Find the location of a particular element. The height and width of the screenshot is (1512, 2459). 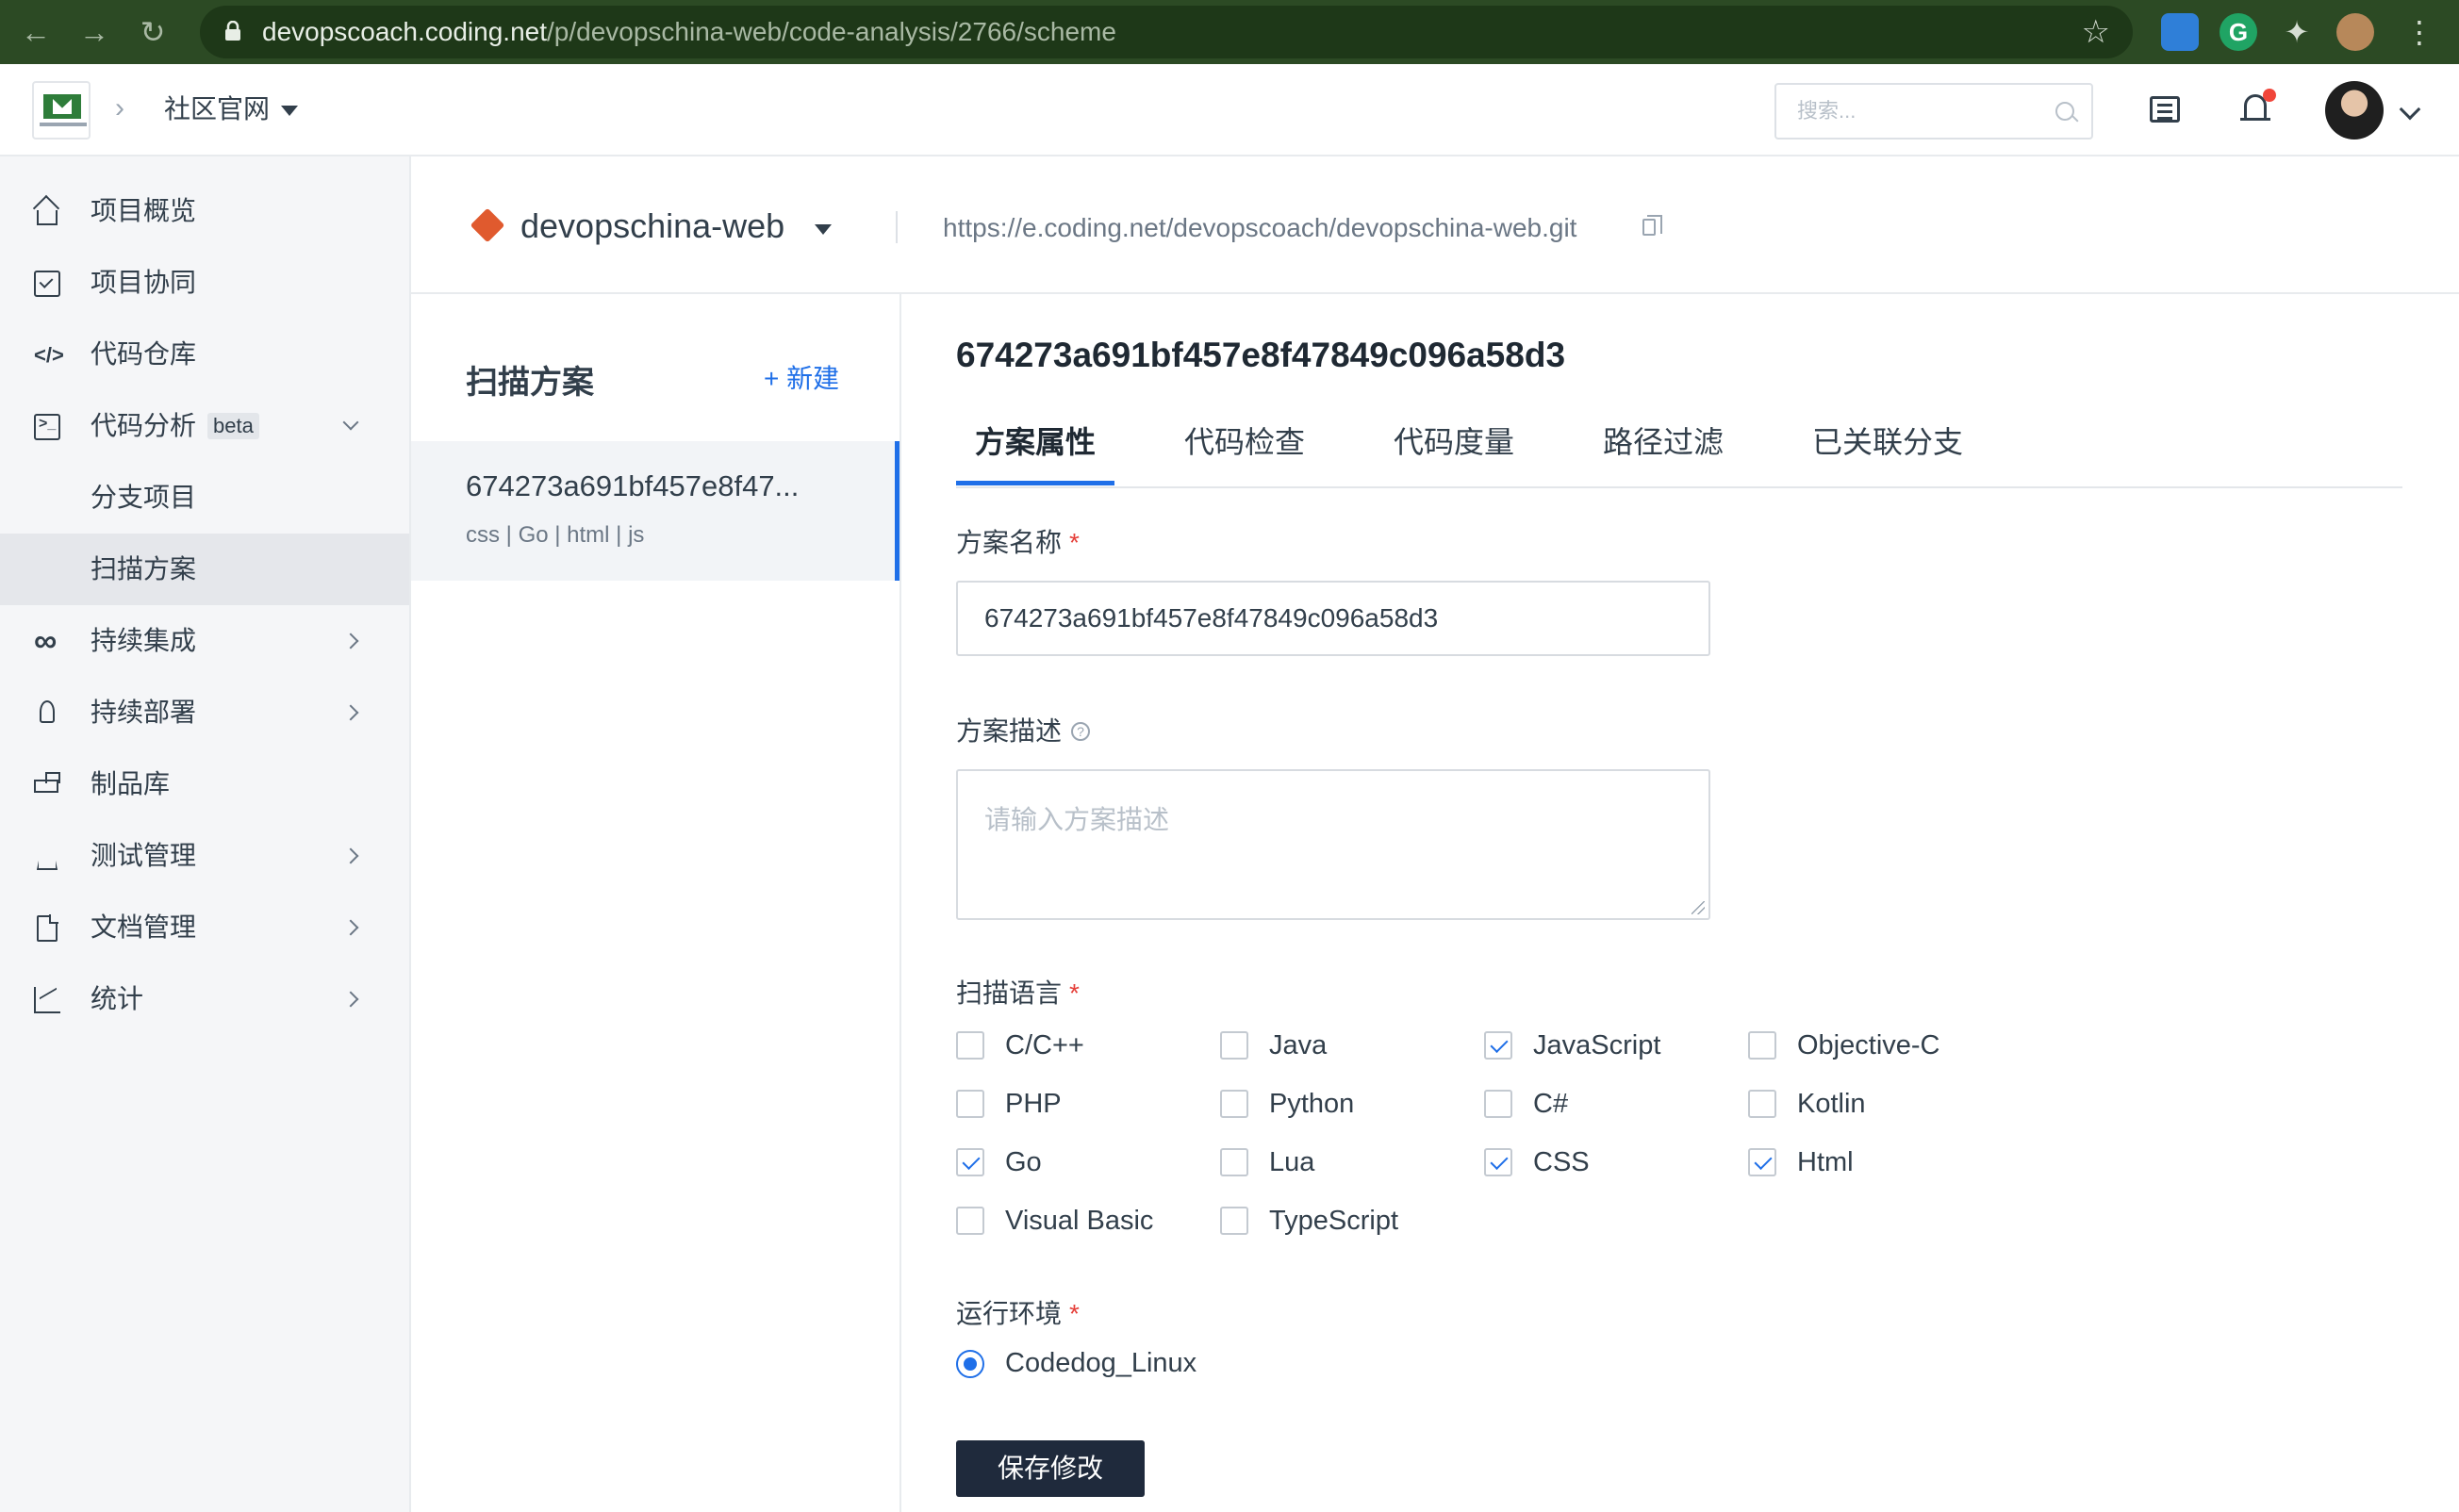

chart-icon is located at coordinates (47, 1000).